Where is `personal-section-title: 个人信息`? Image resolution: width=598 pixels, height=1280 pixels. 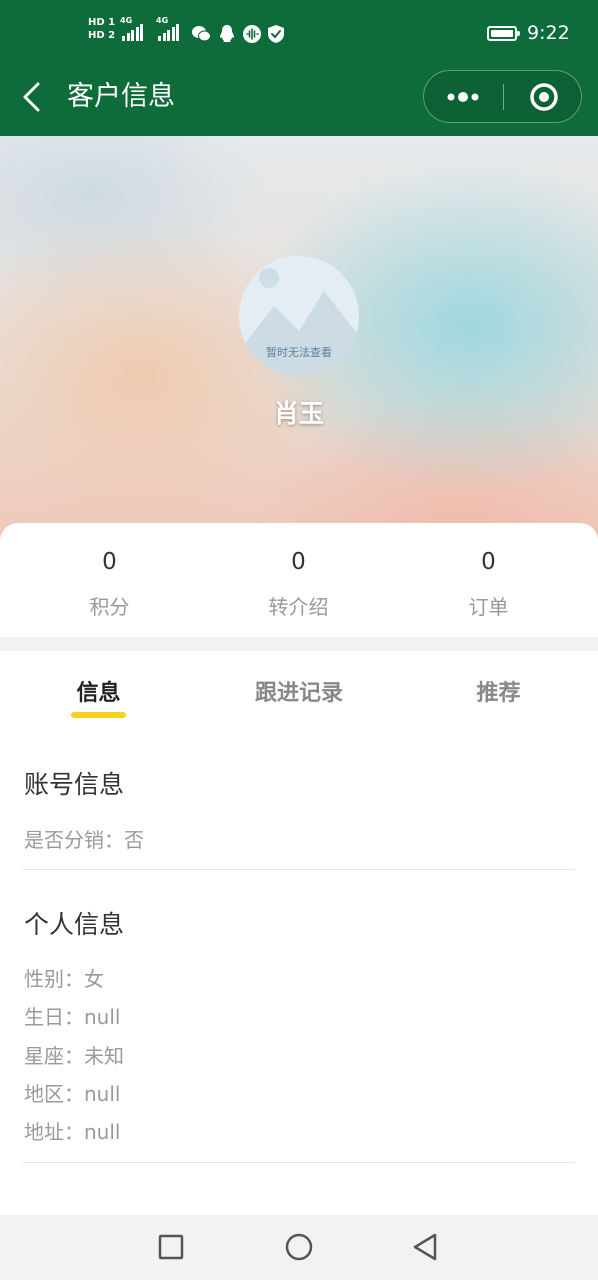 personal-section-title: 个人信息 is located at coordinates (74, 924).